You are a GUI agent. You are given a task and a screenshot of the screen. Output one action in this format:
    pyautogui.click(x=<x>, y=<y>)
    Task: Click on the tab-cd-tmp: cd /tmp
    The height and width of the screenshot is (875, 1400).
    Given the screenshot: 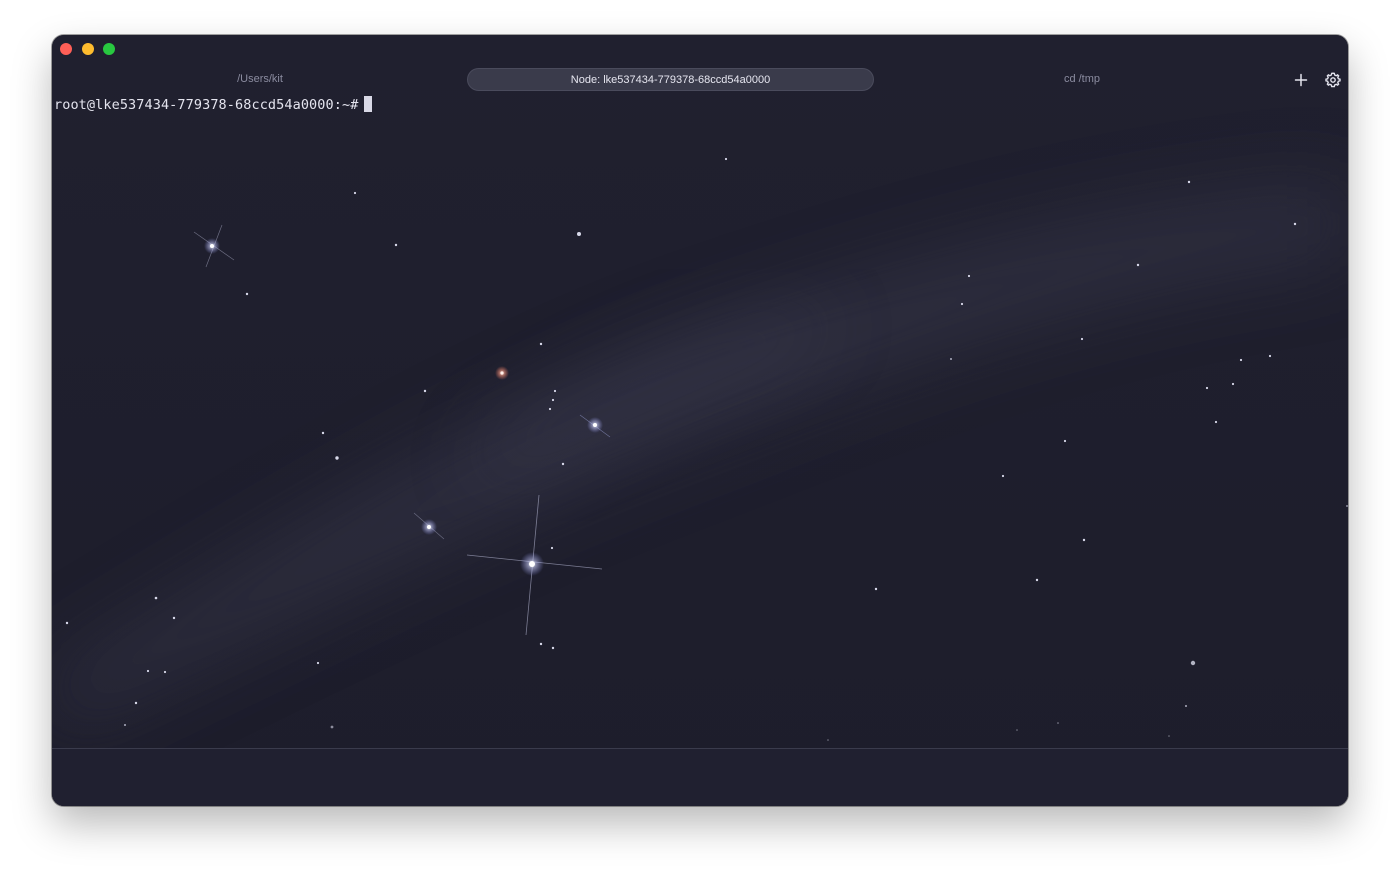 What is the action you would take?
    pyautogui.click(x=1082, y=79)
    